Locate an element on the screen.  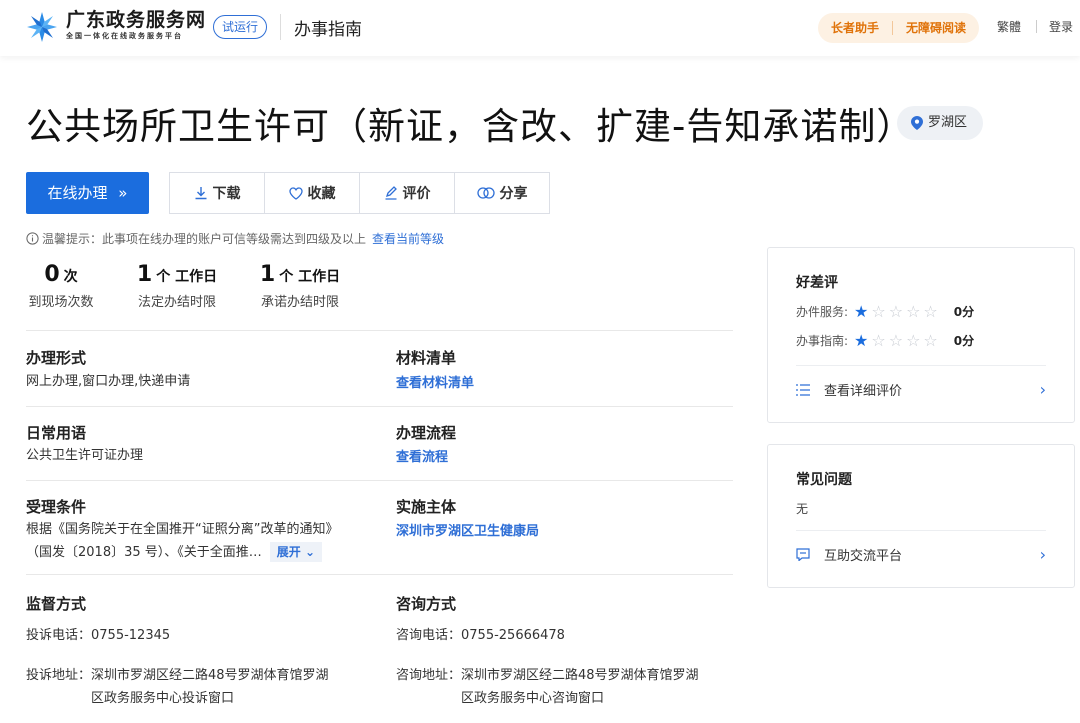
login-link: 登录 is located at coordinates (1061, 26).